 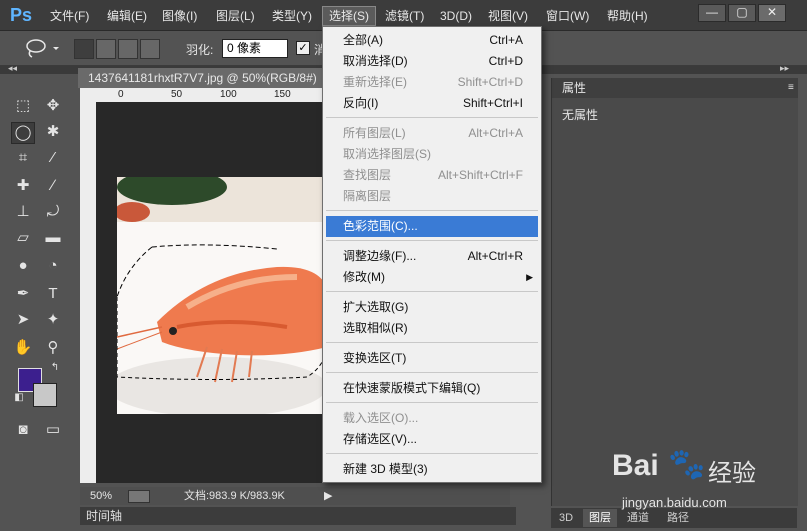 I want to click on custom-shape-icon: ✦, so click(x=53, y=320).